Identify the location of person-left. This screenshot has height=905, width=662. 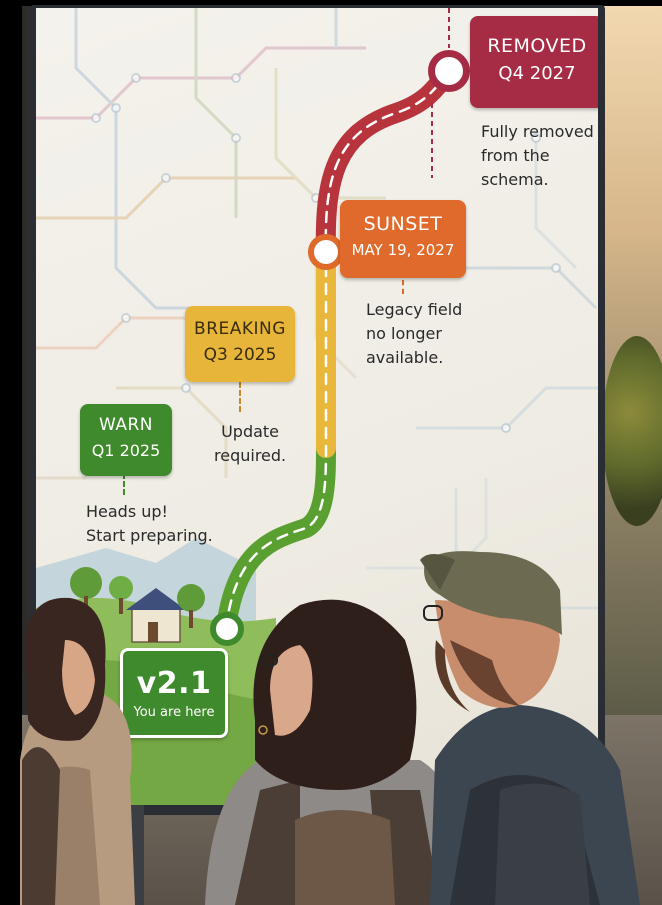
(77, 751).